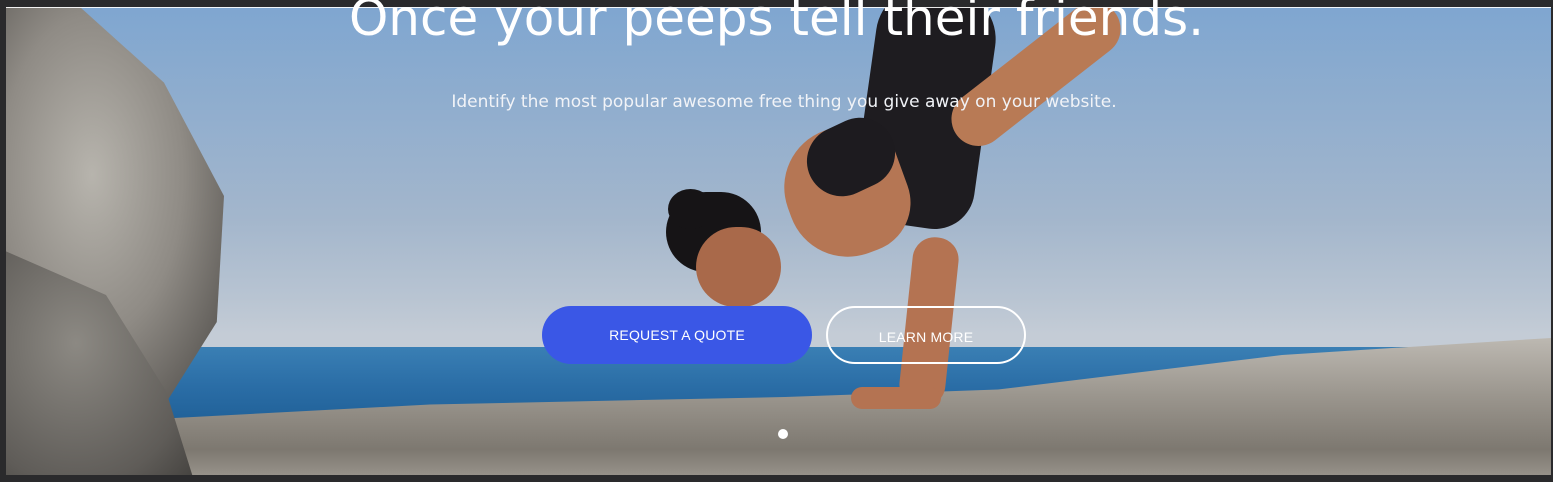 The height and width of the screenshot is (482, 1553). Describe the element at coordinates (690, 209) in the screenshot. I see `figure-bun` at that location.